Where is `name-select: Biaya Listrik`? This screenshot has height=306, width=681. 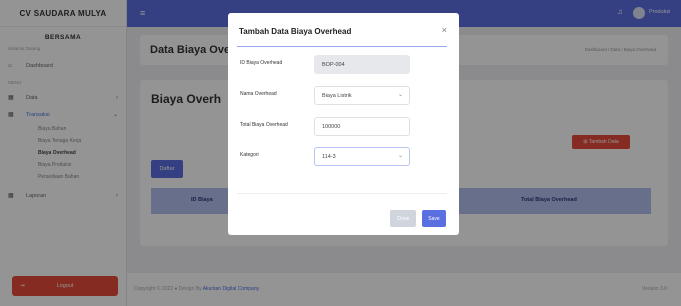 name-select: Biaya Listrik is located at coordinates (362, 95).